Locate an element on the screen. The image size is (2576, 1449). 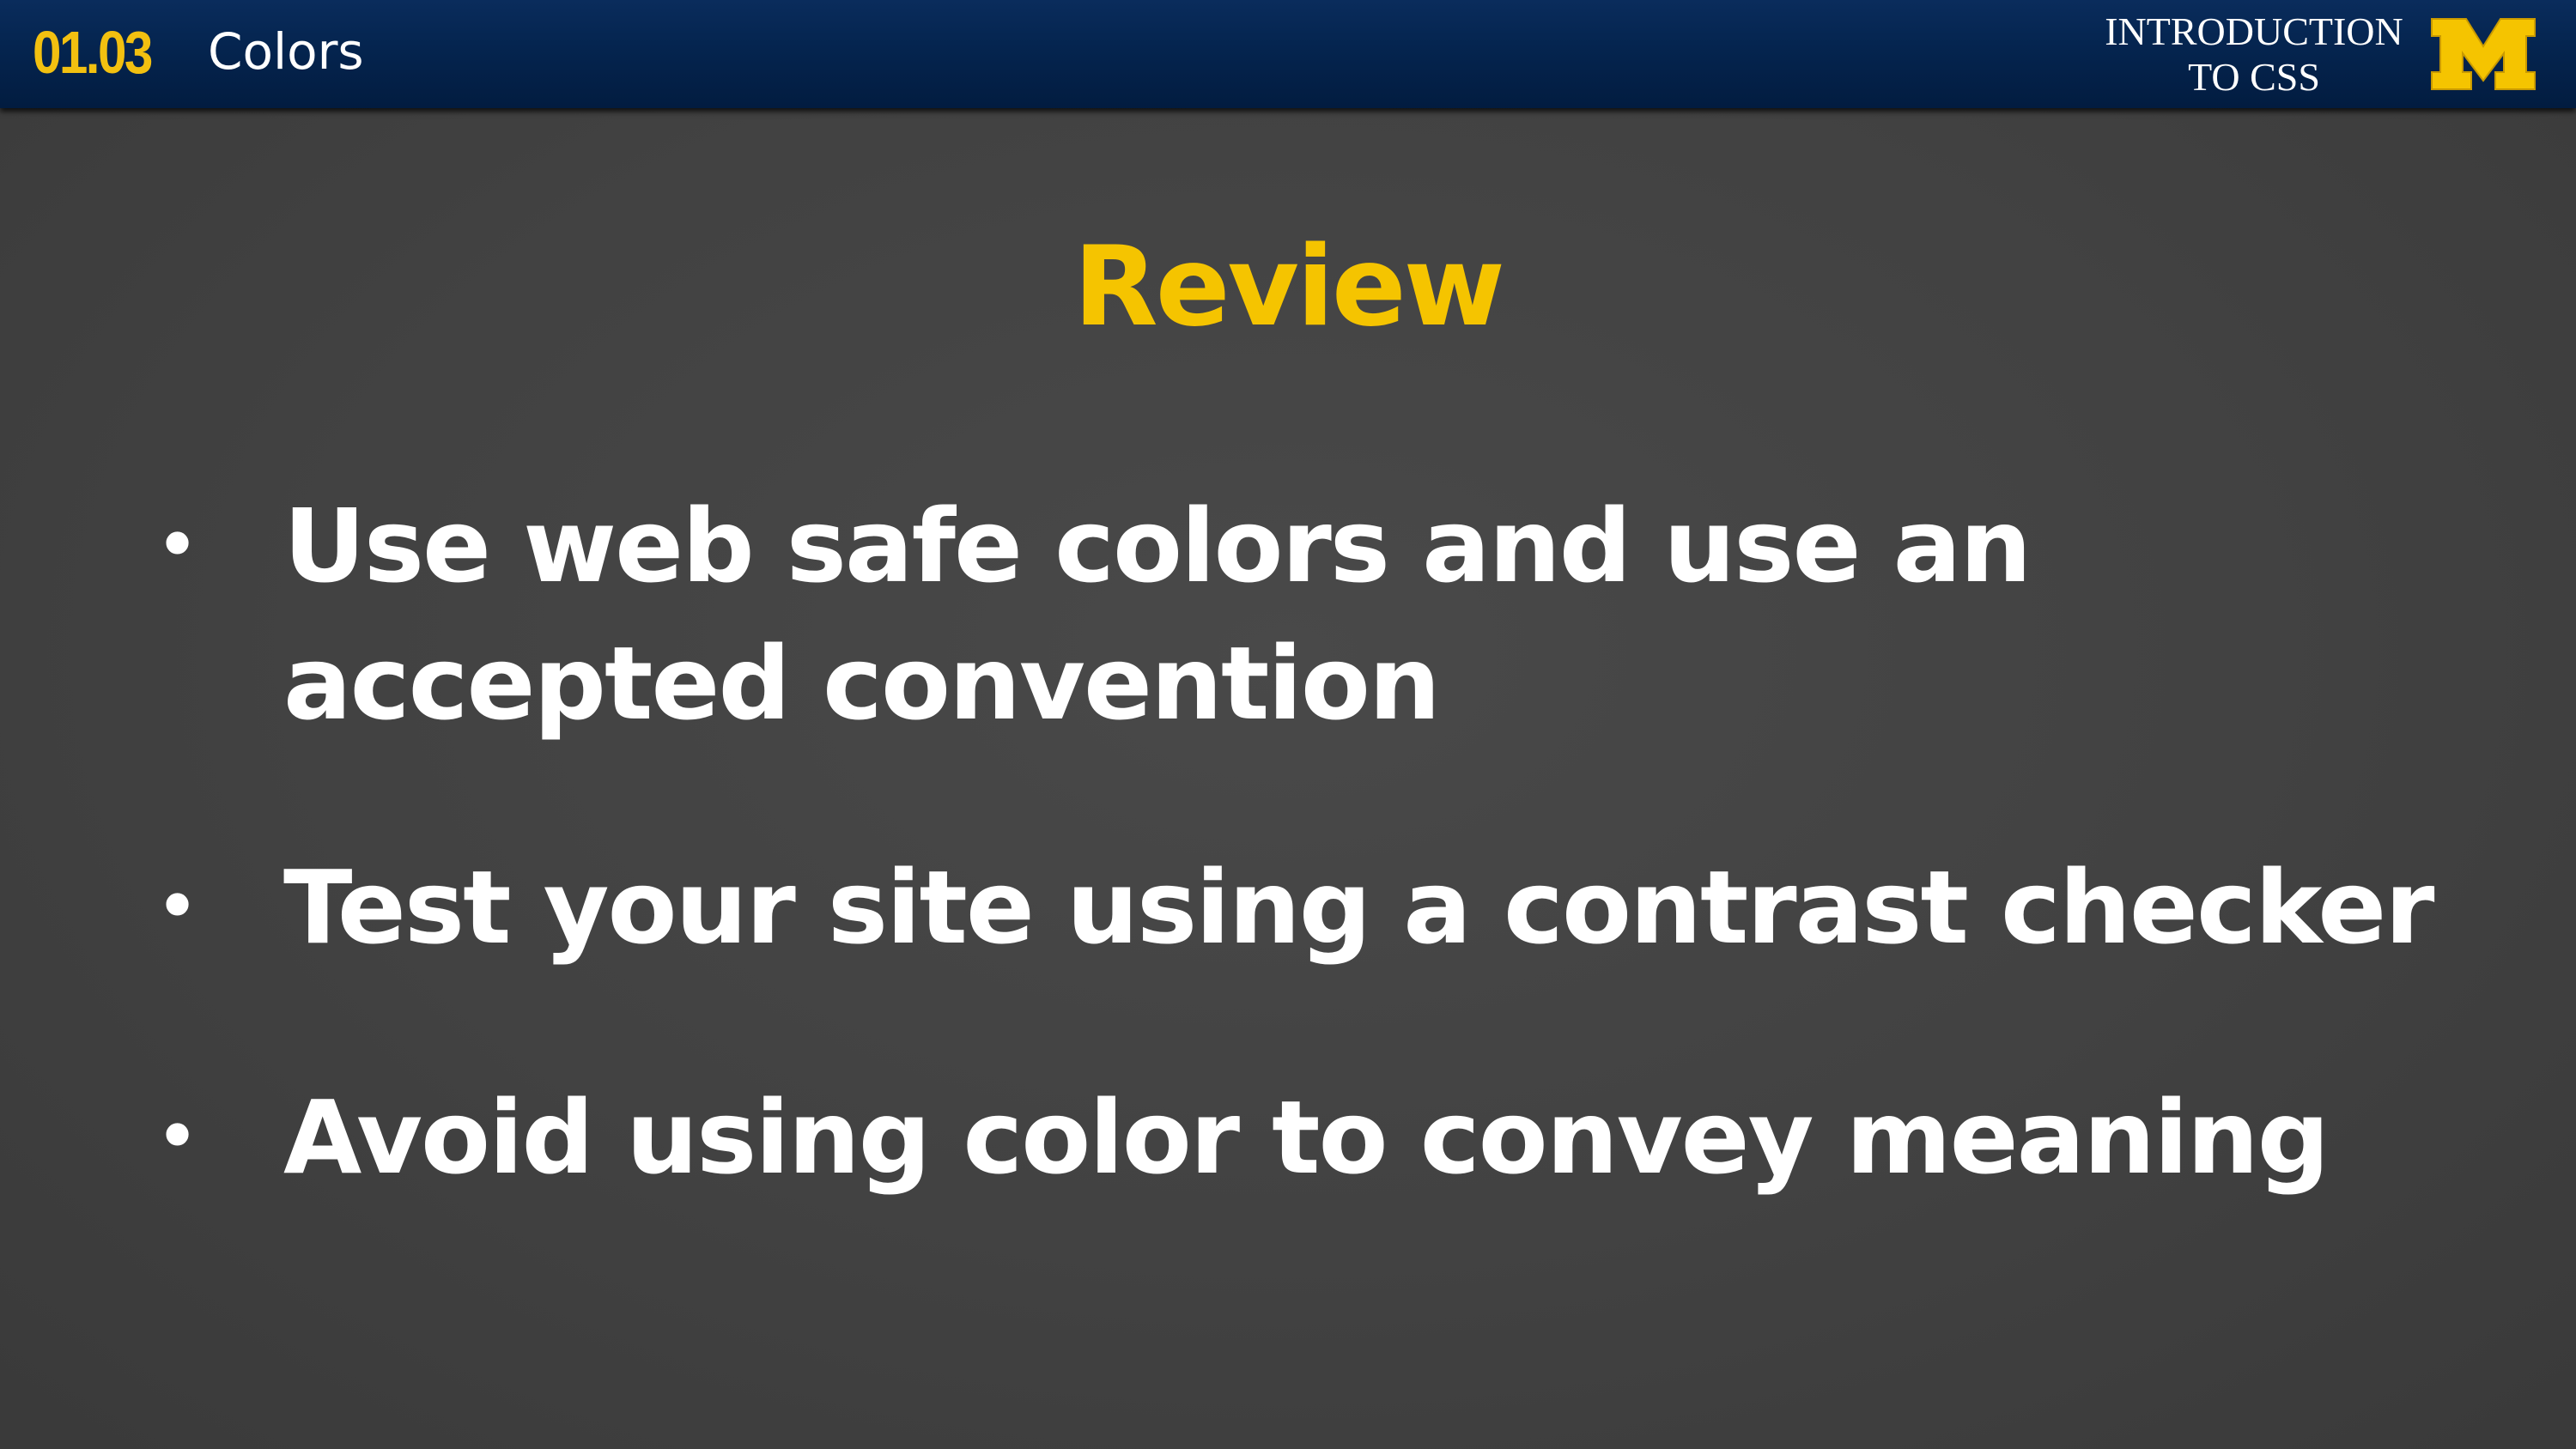
bullet-text: Test your site using a contrast checker is located at coordinates (1358, 907).